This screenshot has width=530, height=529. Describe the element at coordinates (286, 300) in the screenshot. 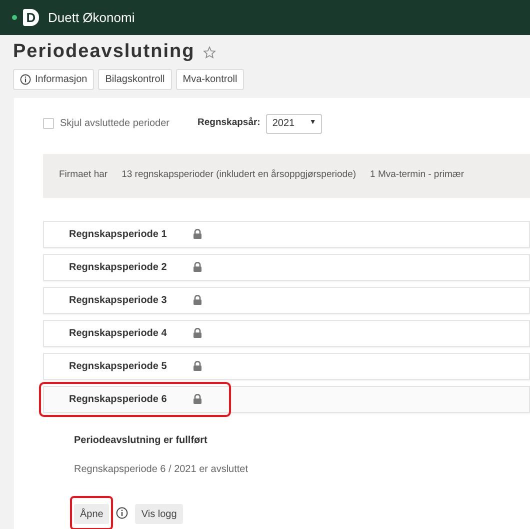

I see `period-row: Regnskapsperiode 3` at that location.